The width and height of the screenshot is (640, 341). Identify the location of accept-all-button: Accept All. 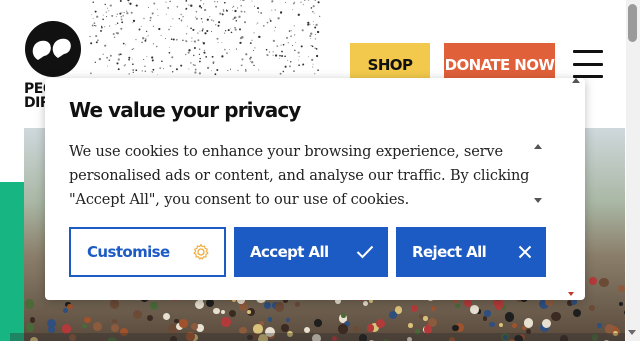
(311, 252).